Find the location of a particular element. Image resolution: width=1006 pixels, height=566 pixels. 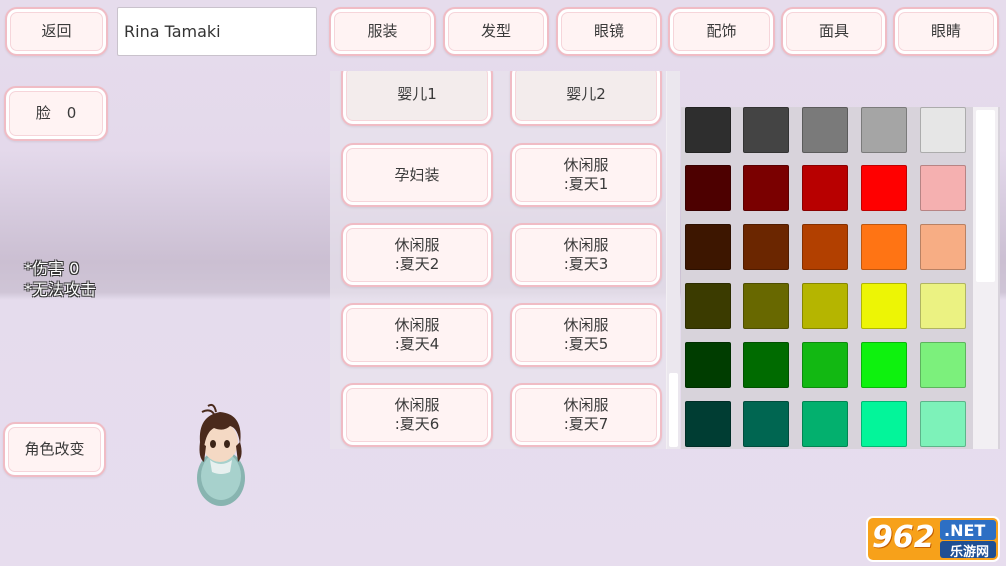

outfit-scroll-thumb is located at coordinates (673, 410).